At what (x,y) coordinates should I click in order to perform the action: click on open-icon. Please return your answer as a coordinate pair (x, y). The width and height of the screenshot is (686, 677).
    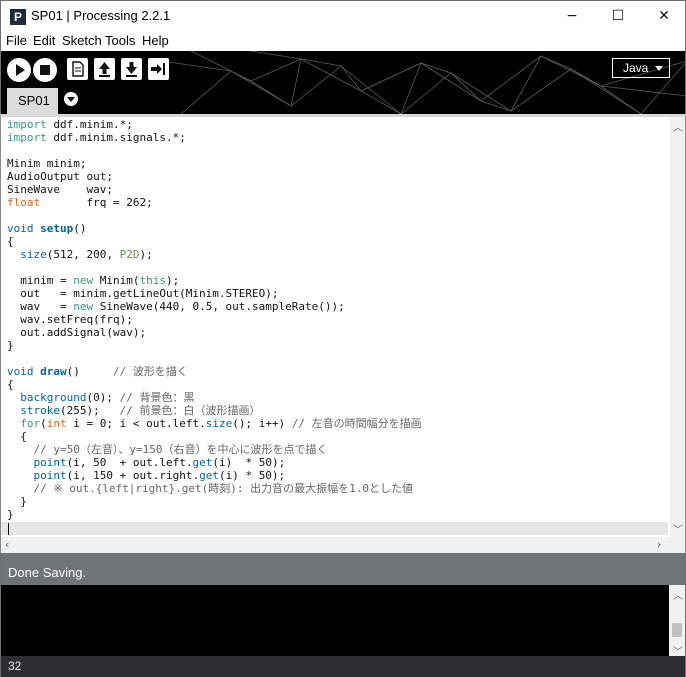
    Looking at the image, I should click on (104, 69).